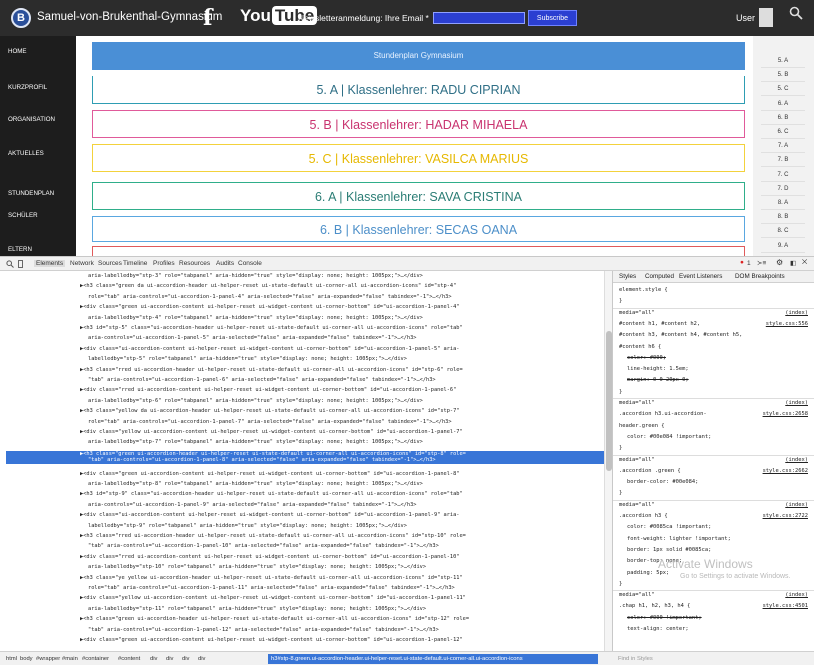  What do you see at coordinates (640, 347) in the screenshot?
I see `style-rule-line: #content h6 {` at bounding box center [640, 347].